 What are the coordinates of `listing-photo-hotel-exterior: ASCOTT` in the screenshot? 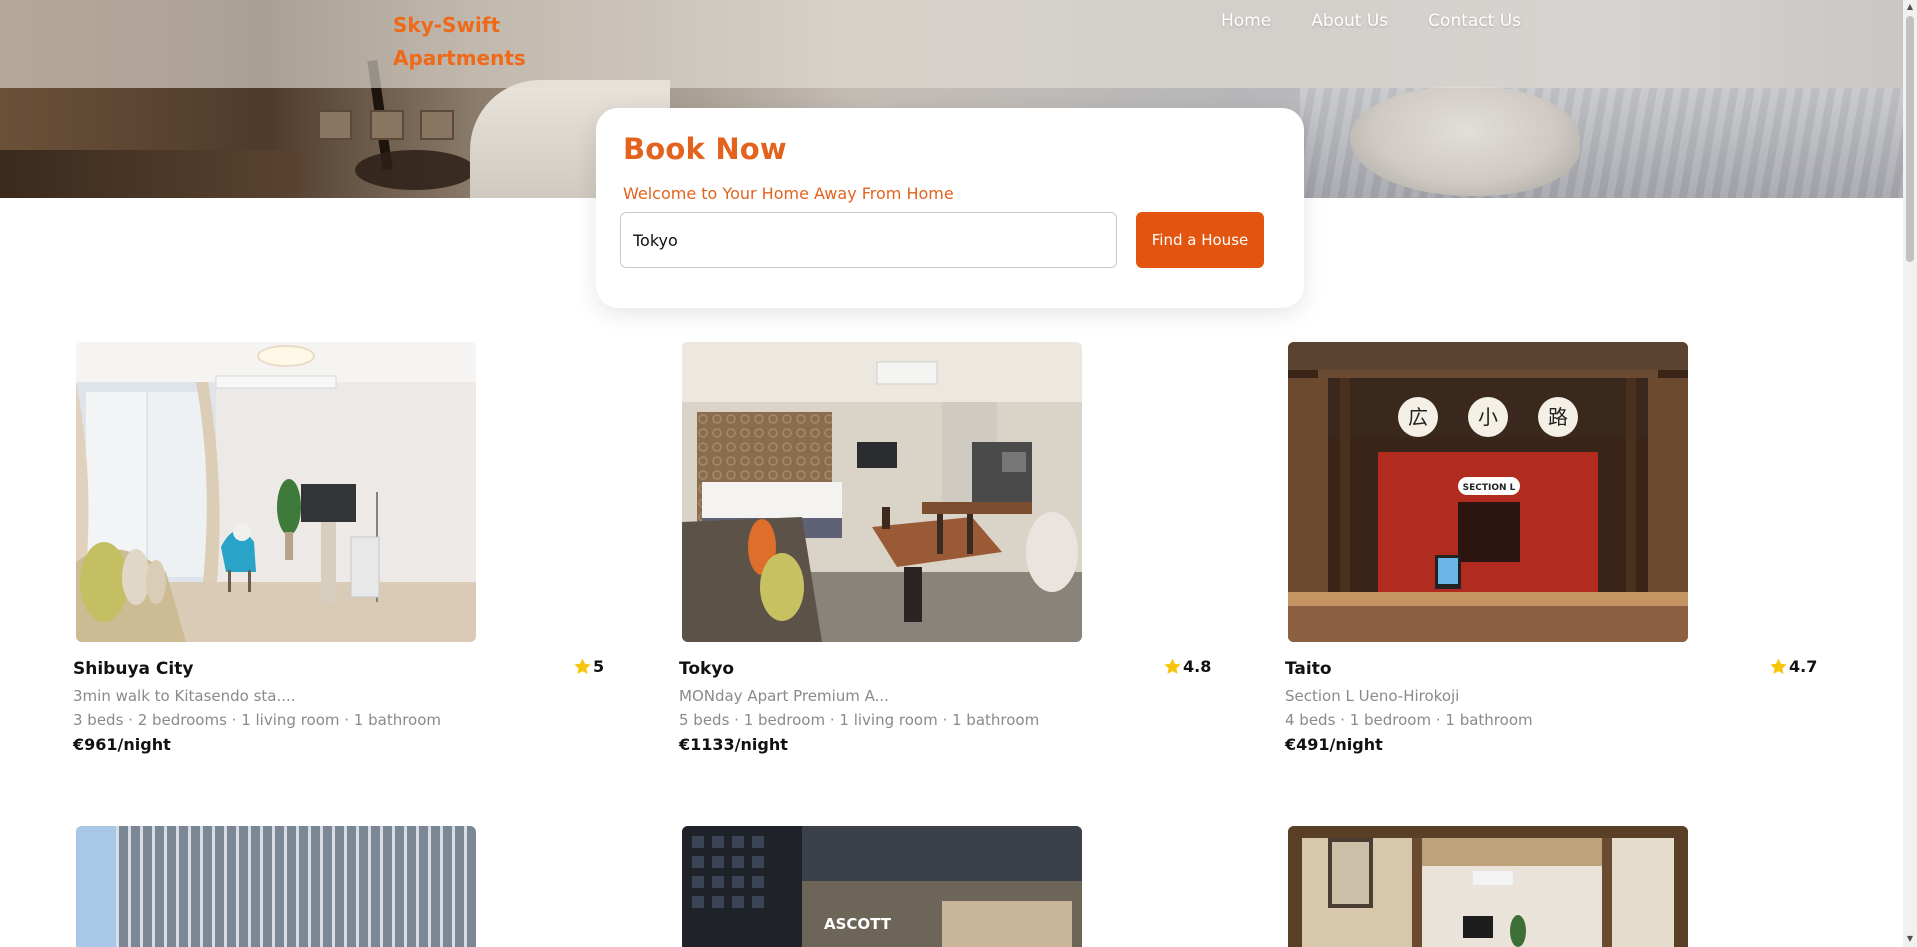 It's located at (882, 886).